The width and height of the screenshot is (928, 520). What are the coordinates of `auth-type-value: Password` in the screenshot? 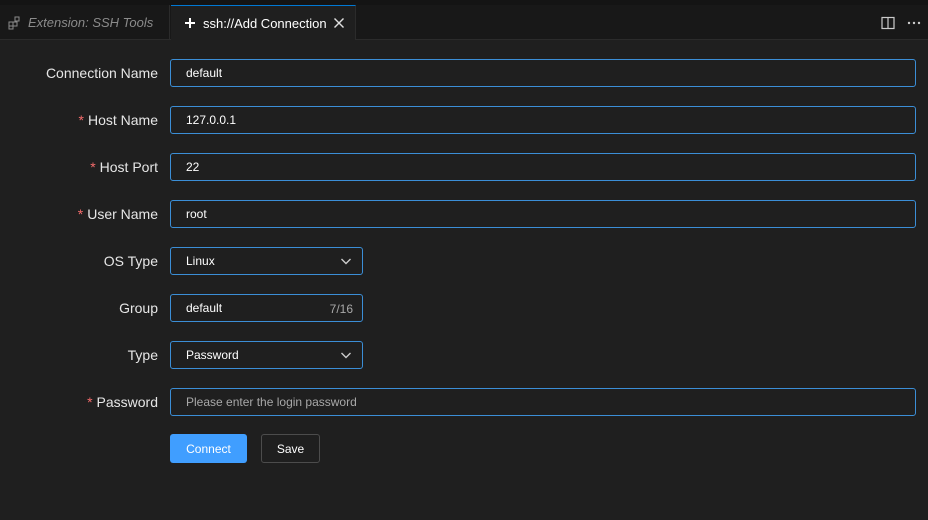 It's located at (212, 355).